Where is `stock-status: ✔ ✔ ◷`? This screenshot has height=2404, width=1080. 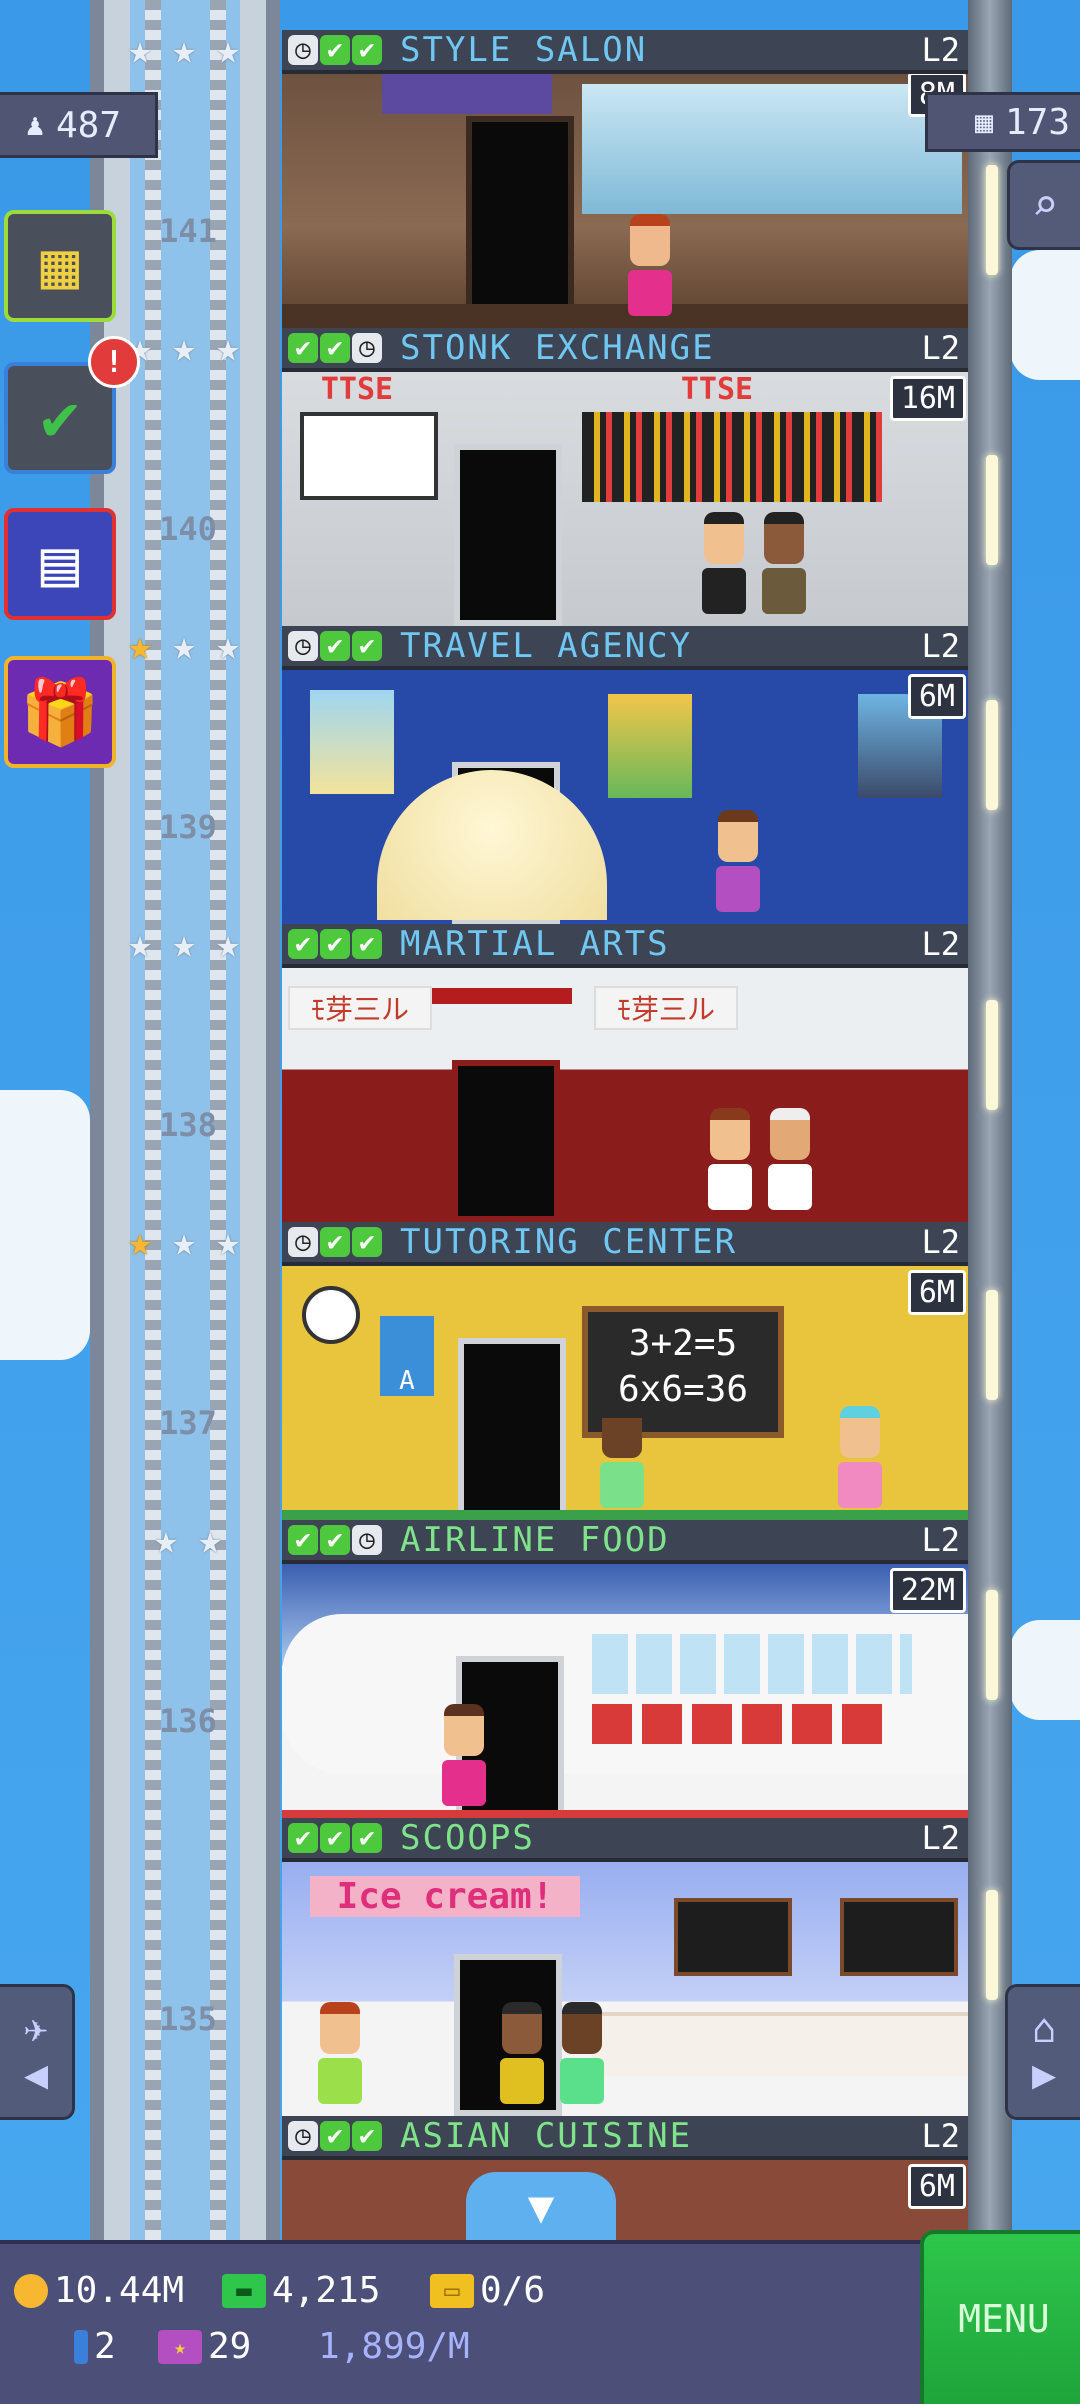 stock-status: ✔ ✔ ◷ is located at coordinates (335, 1540).